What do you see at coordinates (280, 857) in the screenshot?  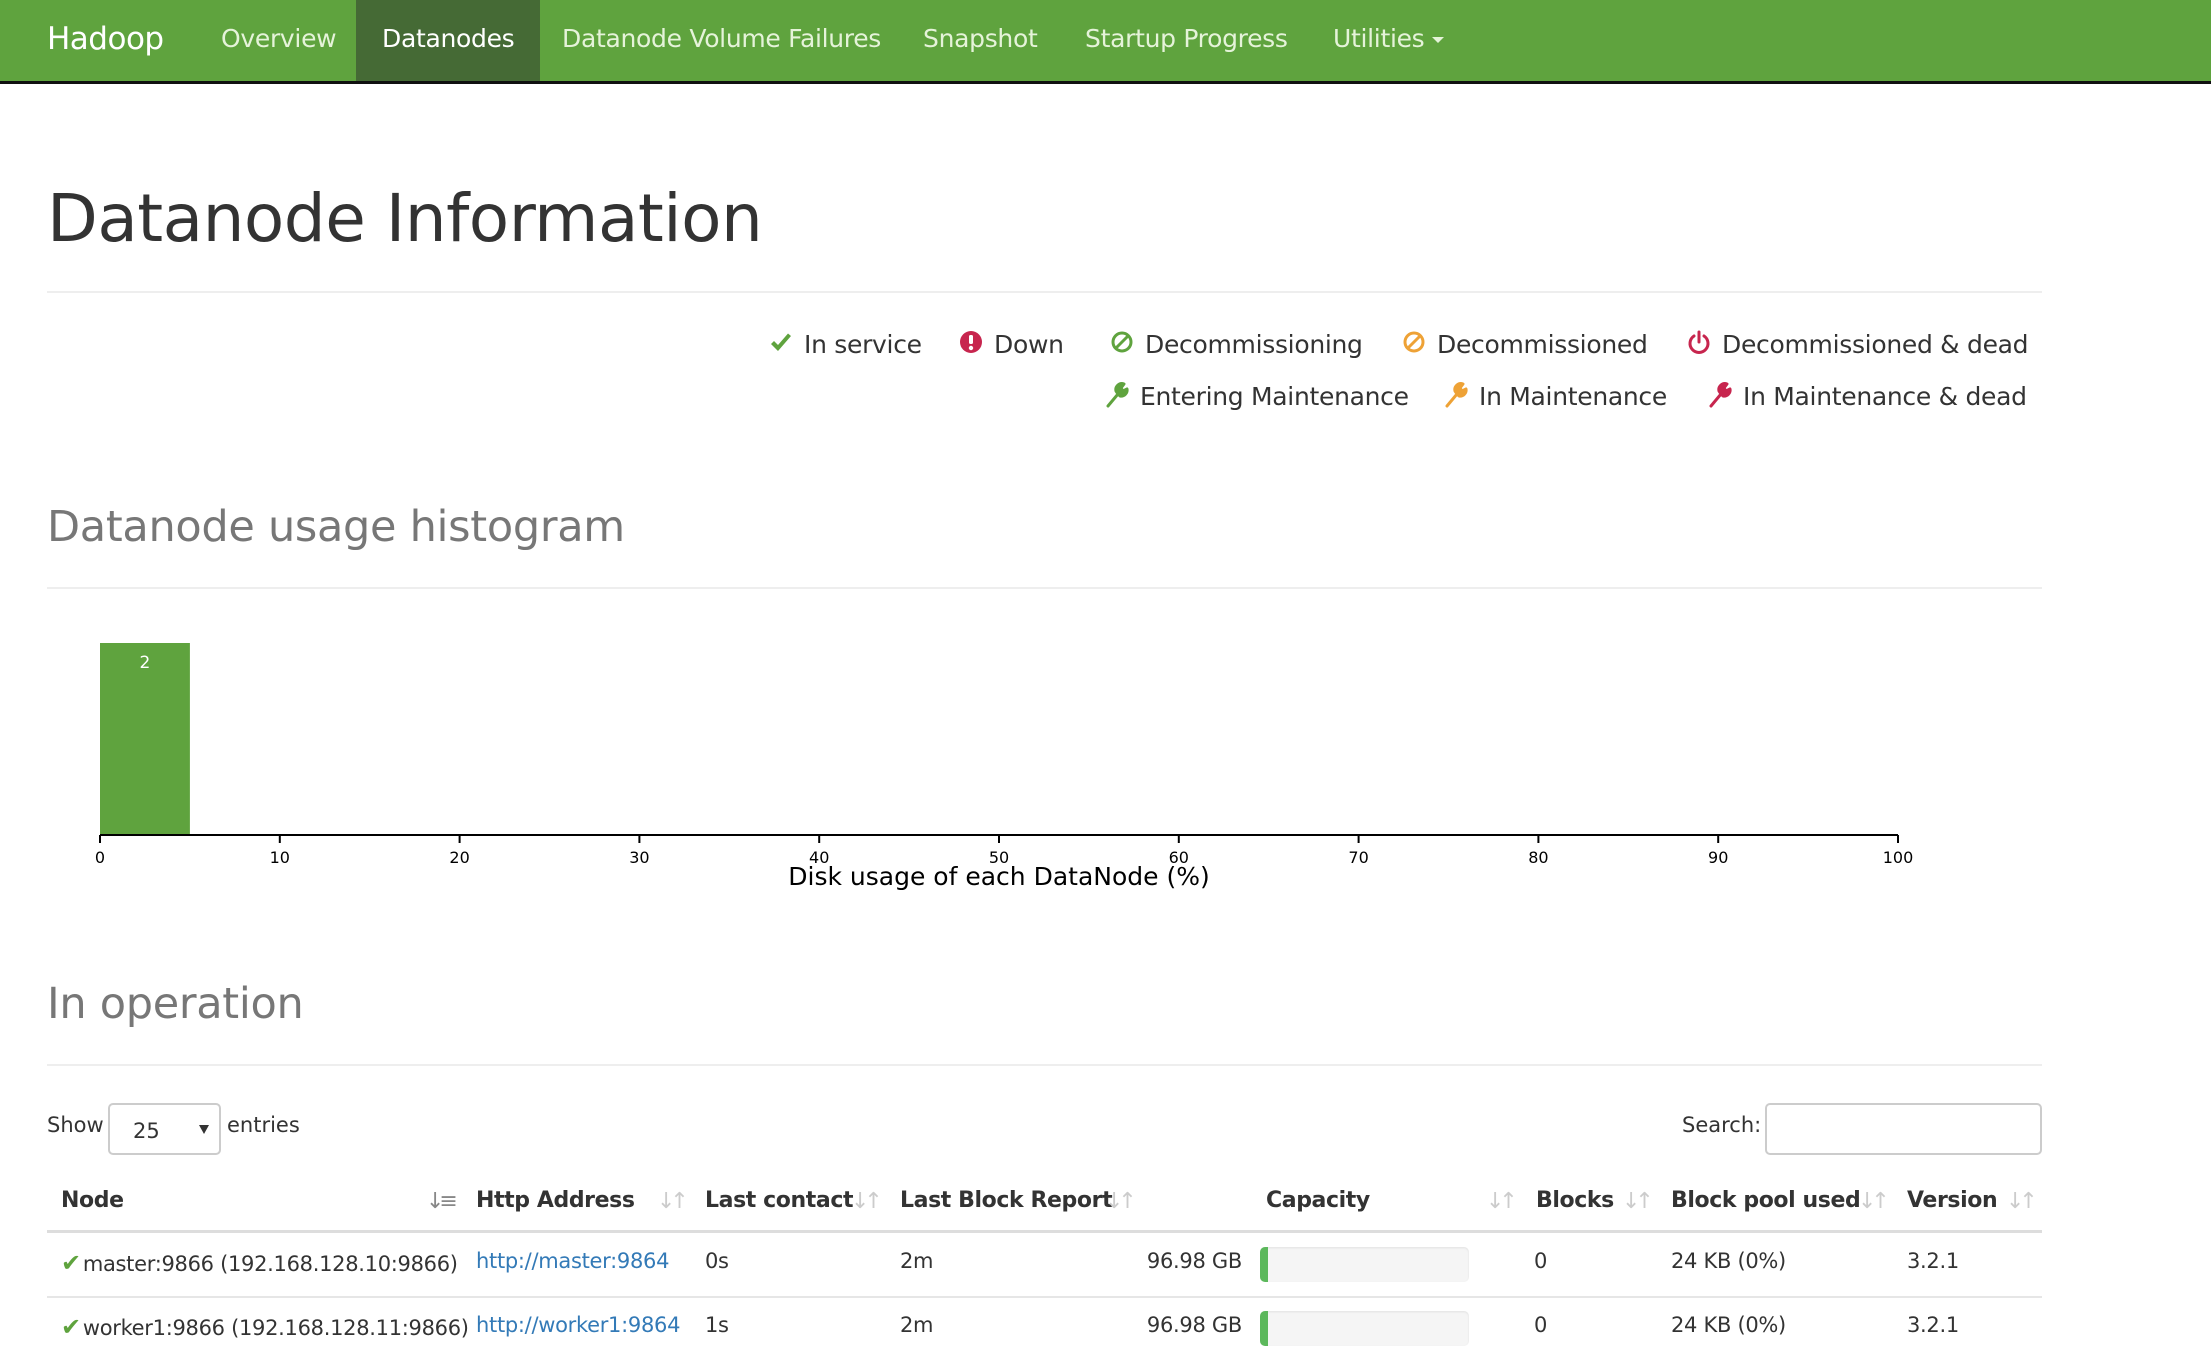 I see `x-axis-tick-label: 10` at bounding box center [280, 857].